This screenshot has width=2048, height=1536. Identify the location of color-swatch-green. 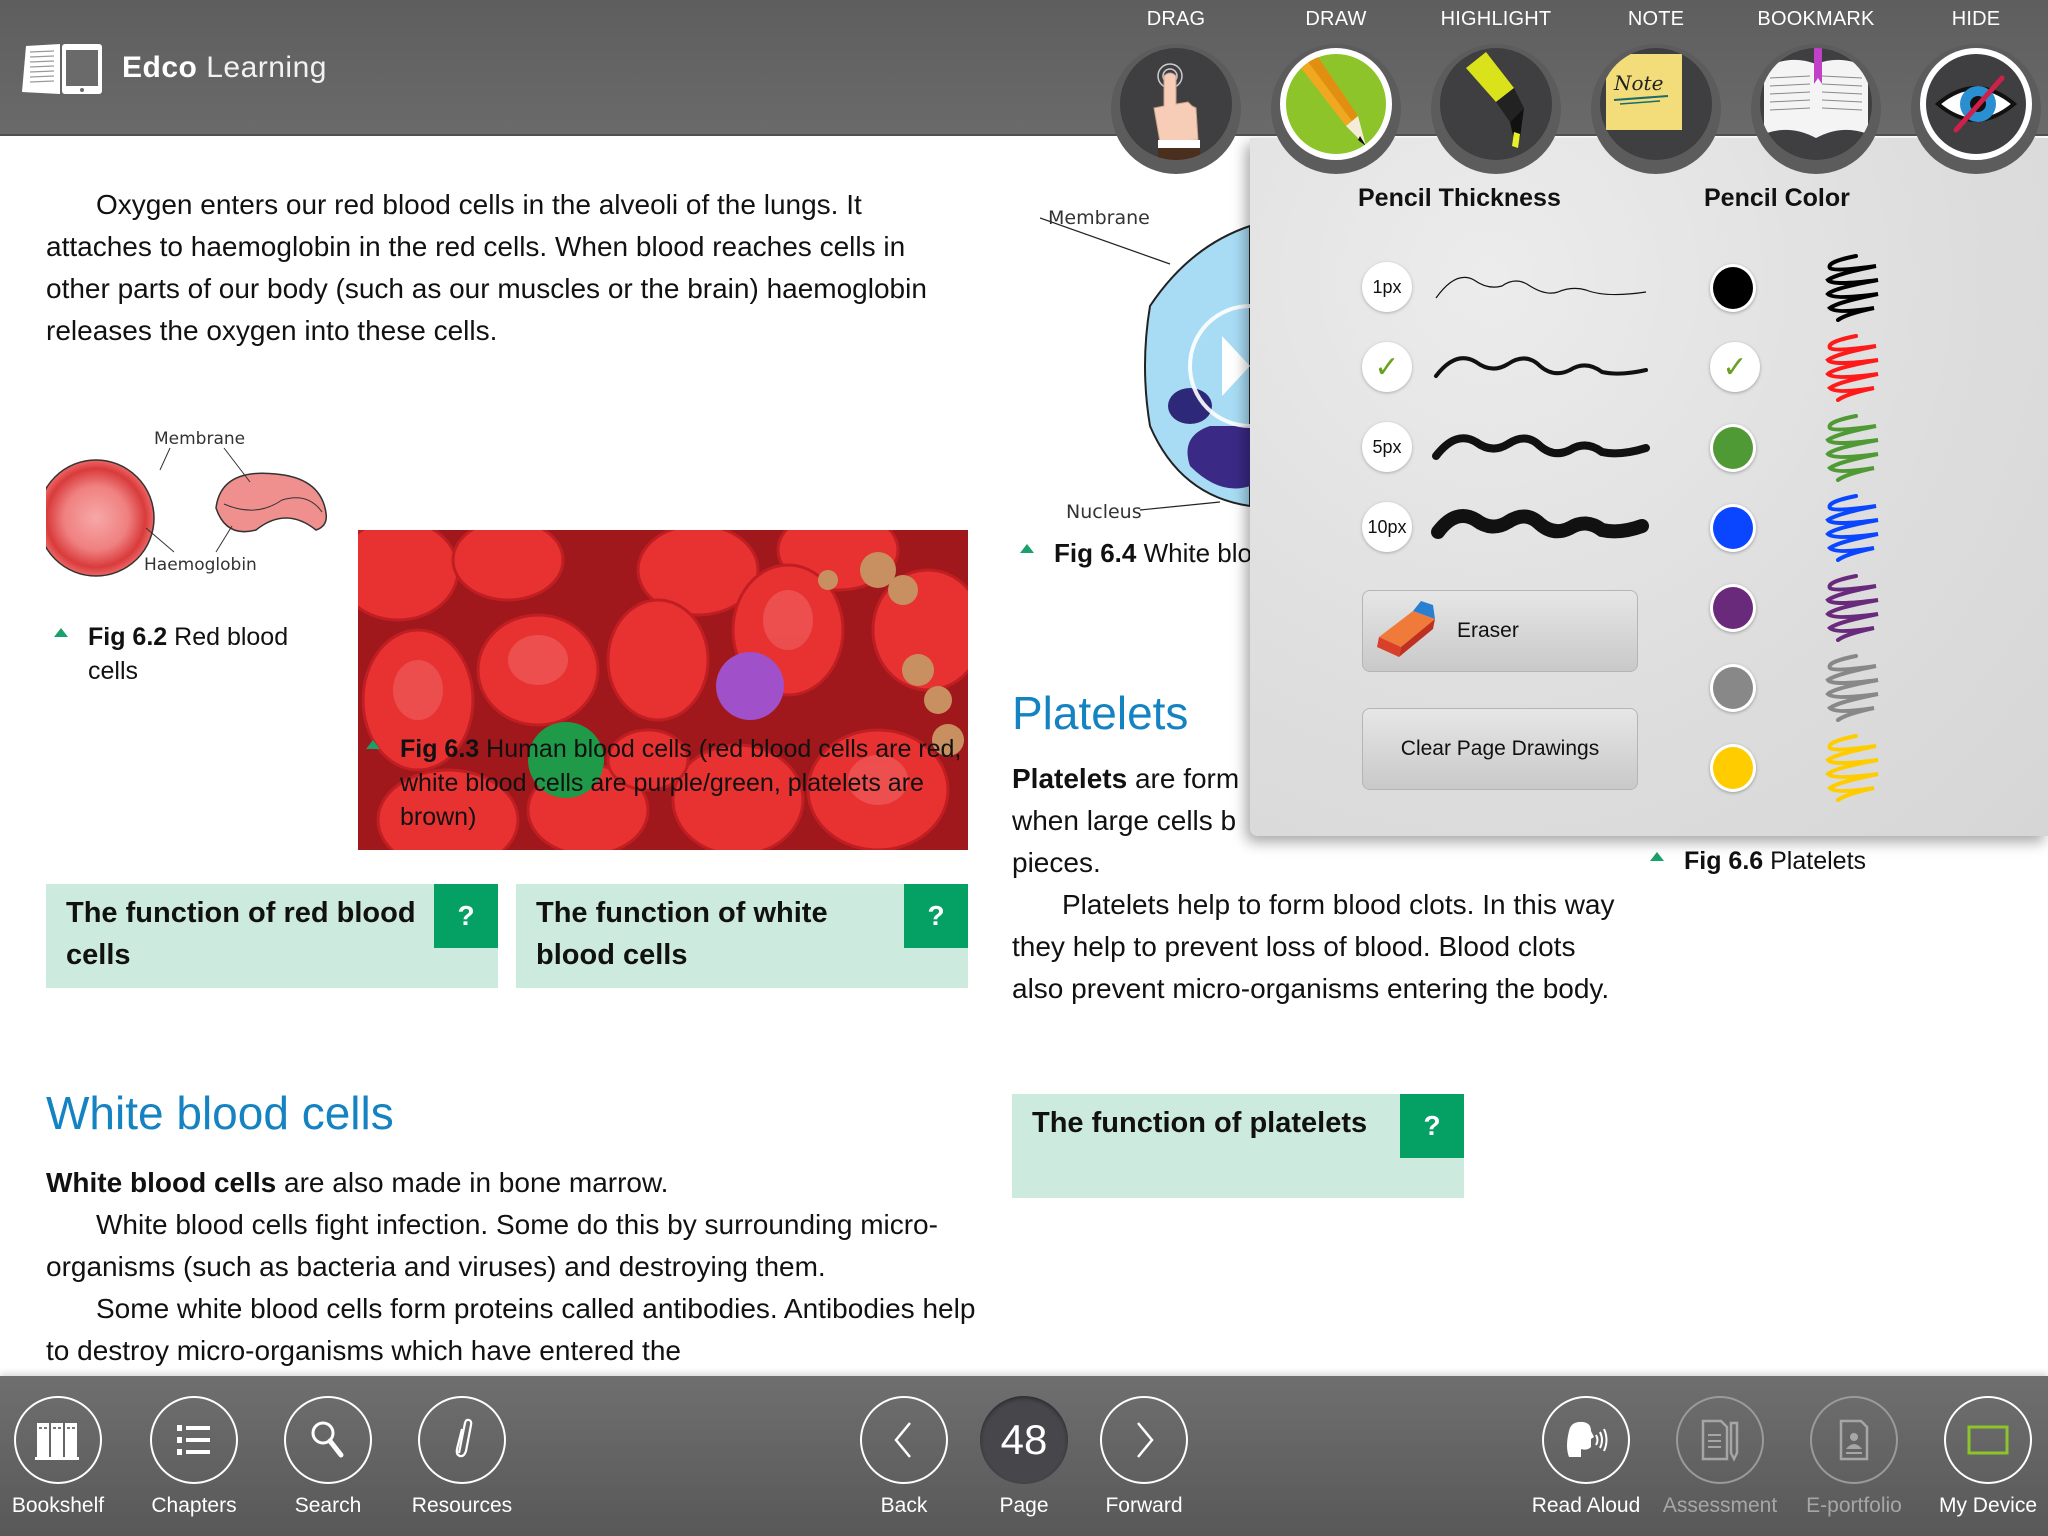
(1733, 448).